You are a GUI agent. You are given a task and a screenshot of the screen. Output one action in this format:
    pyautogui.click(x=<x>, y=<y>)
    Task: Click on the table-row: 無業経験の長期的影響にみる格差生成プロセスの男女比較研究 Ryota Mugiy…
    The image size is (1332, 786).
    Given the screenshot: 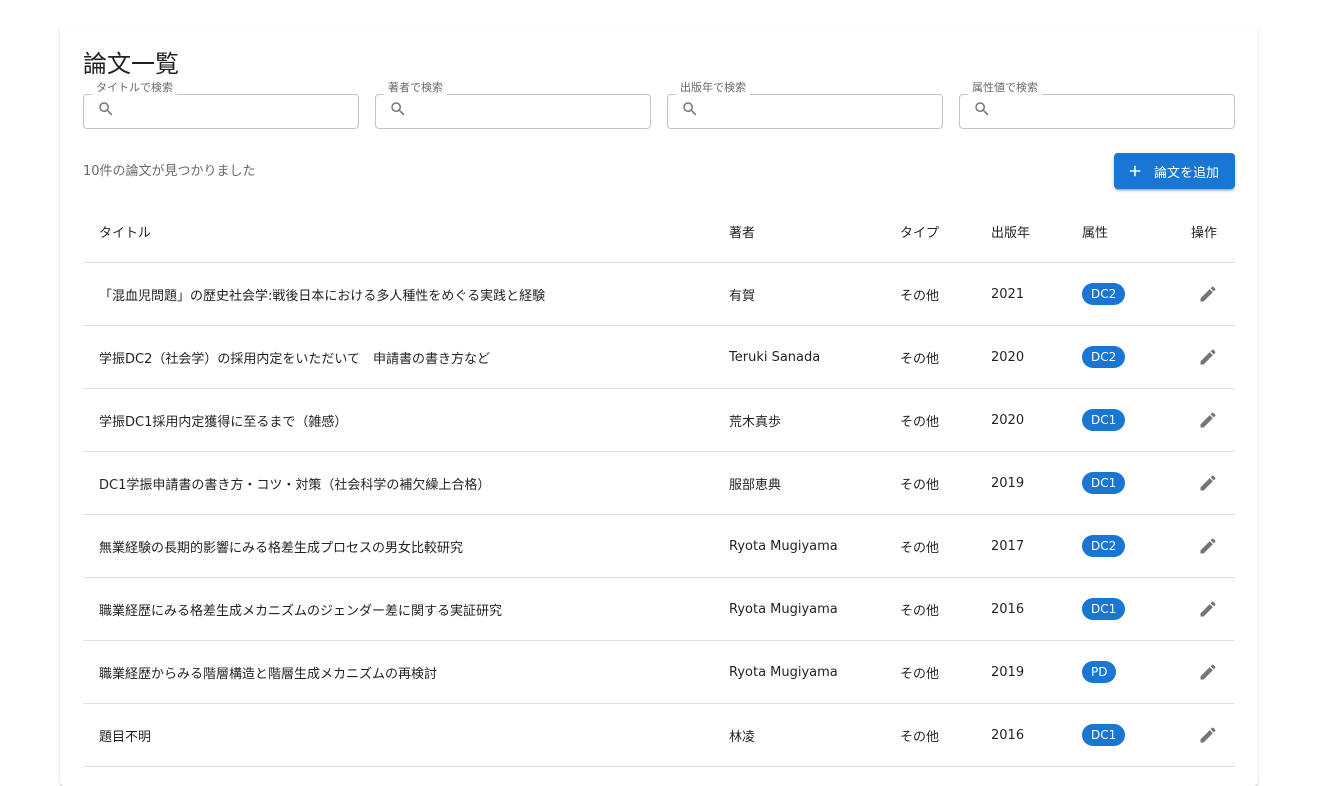 What is the action you would take?
    pyautogui.click(x=659, y=546)
    